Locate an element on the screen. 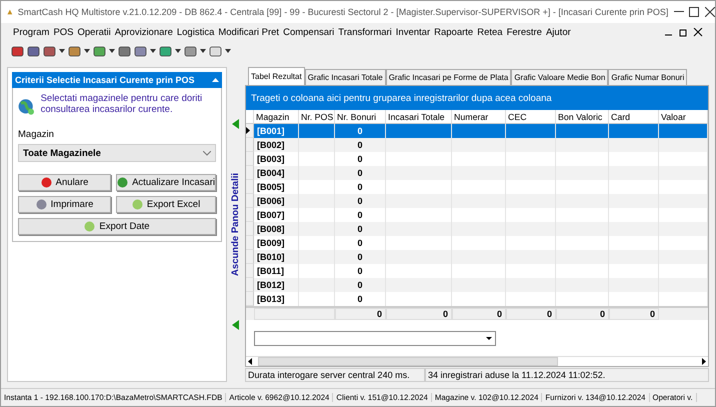  action-button: Export Excel is located at coordinates (166, 204).